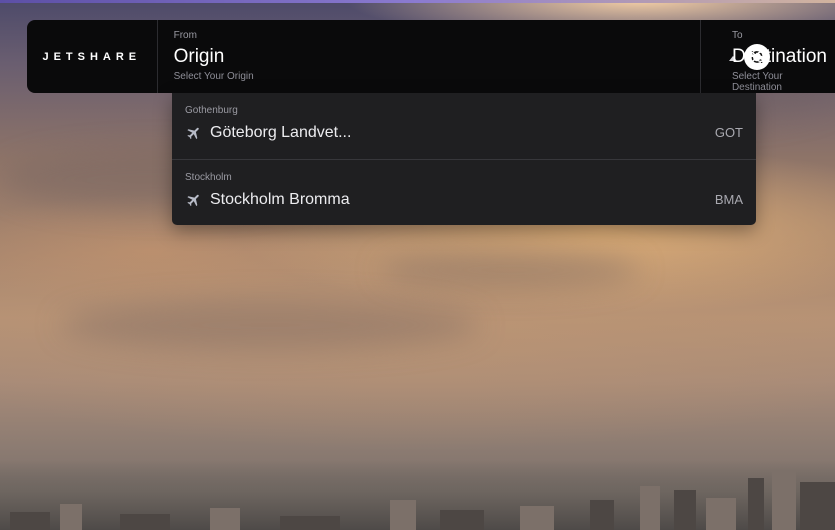 The width and height of the screenshot is (835, 530). I want to click on option-airport-code: BMA, so click(728, 199).